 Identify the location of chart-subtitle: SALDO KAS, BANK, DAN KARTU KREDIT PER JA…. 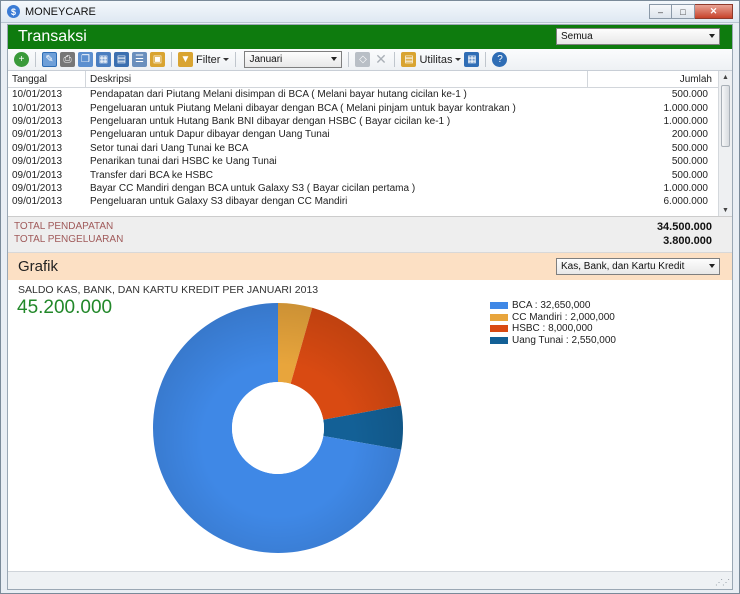
(168, 290).